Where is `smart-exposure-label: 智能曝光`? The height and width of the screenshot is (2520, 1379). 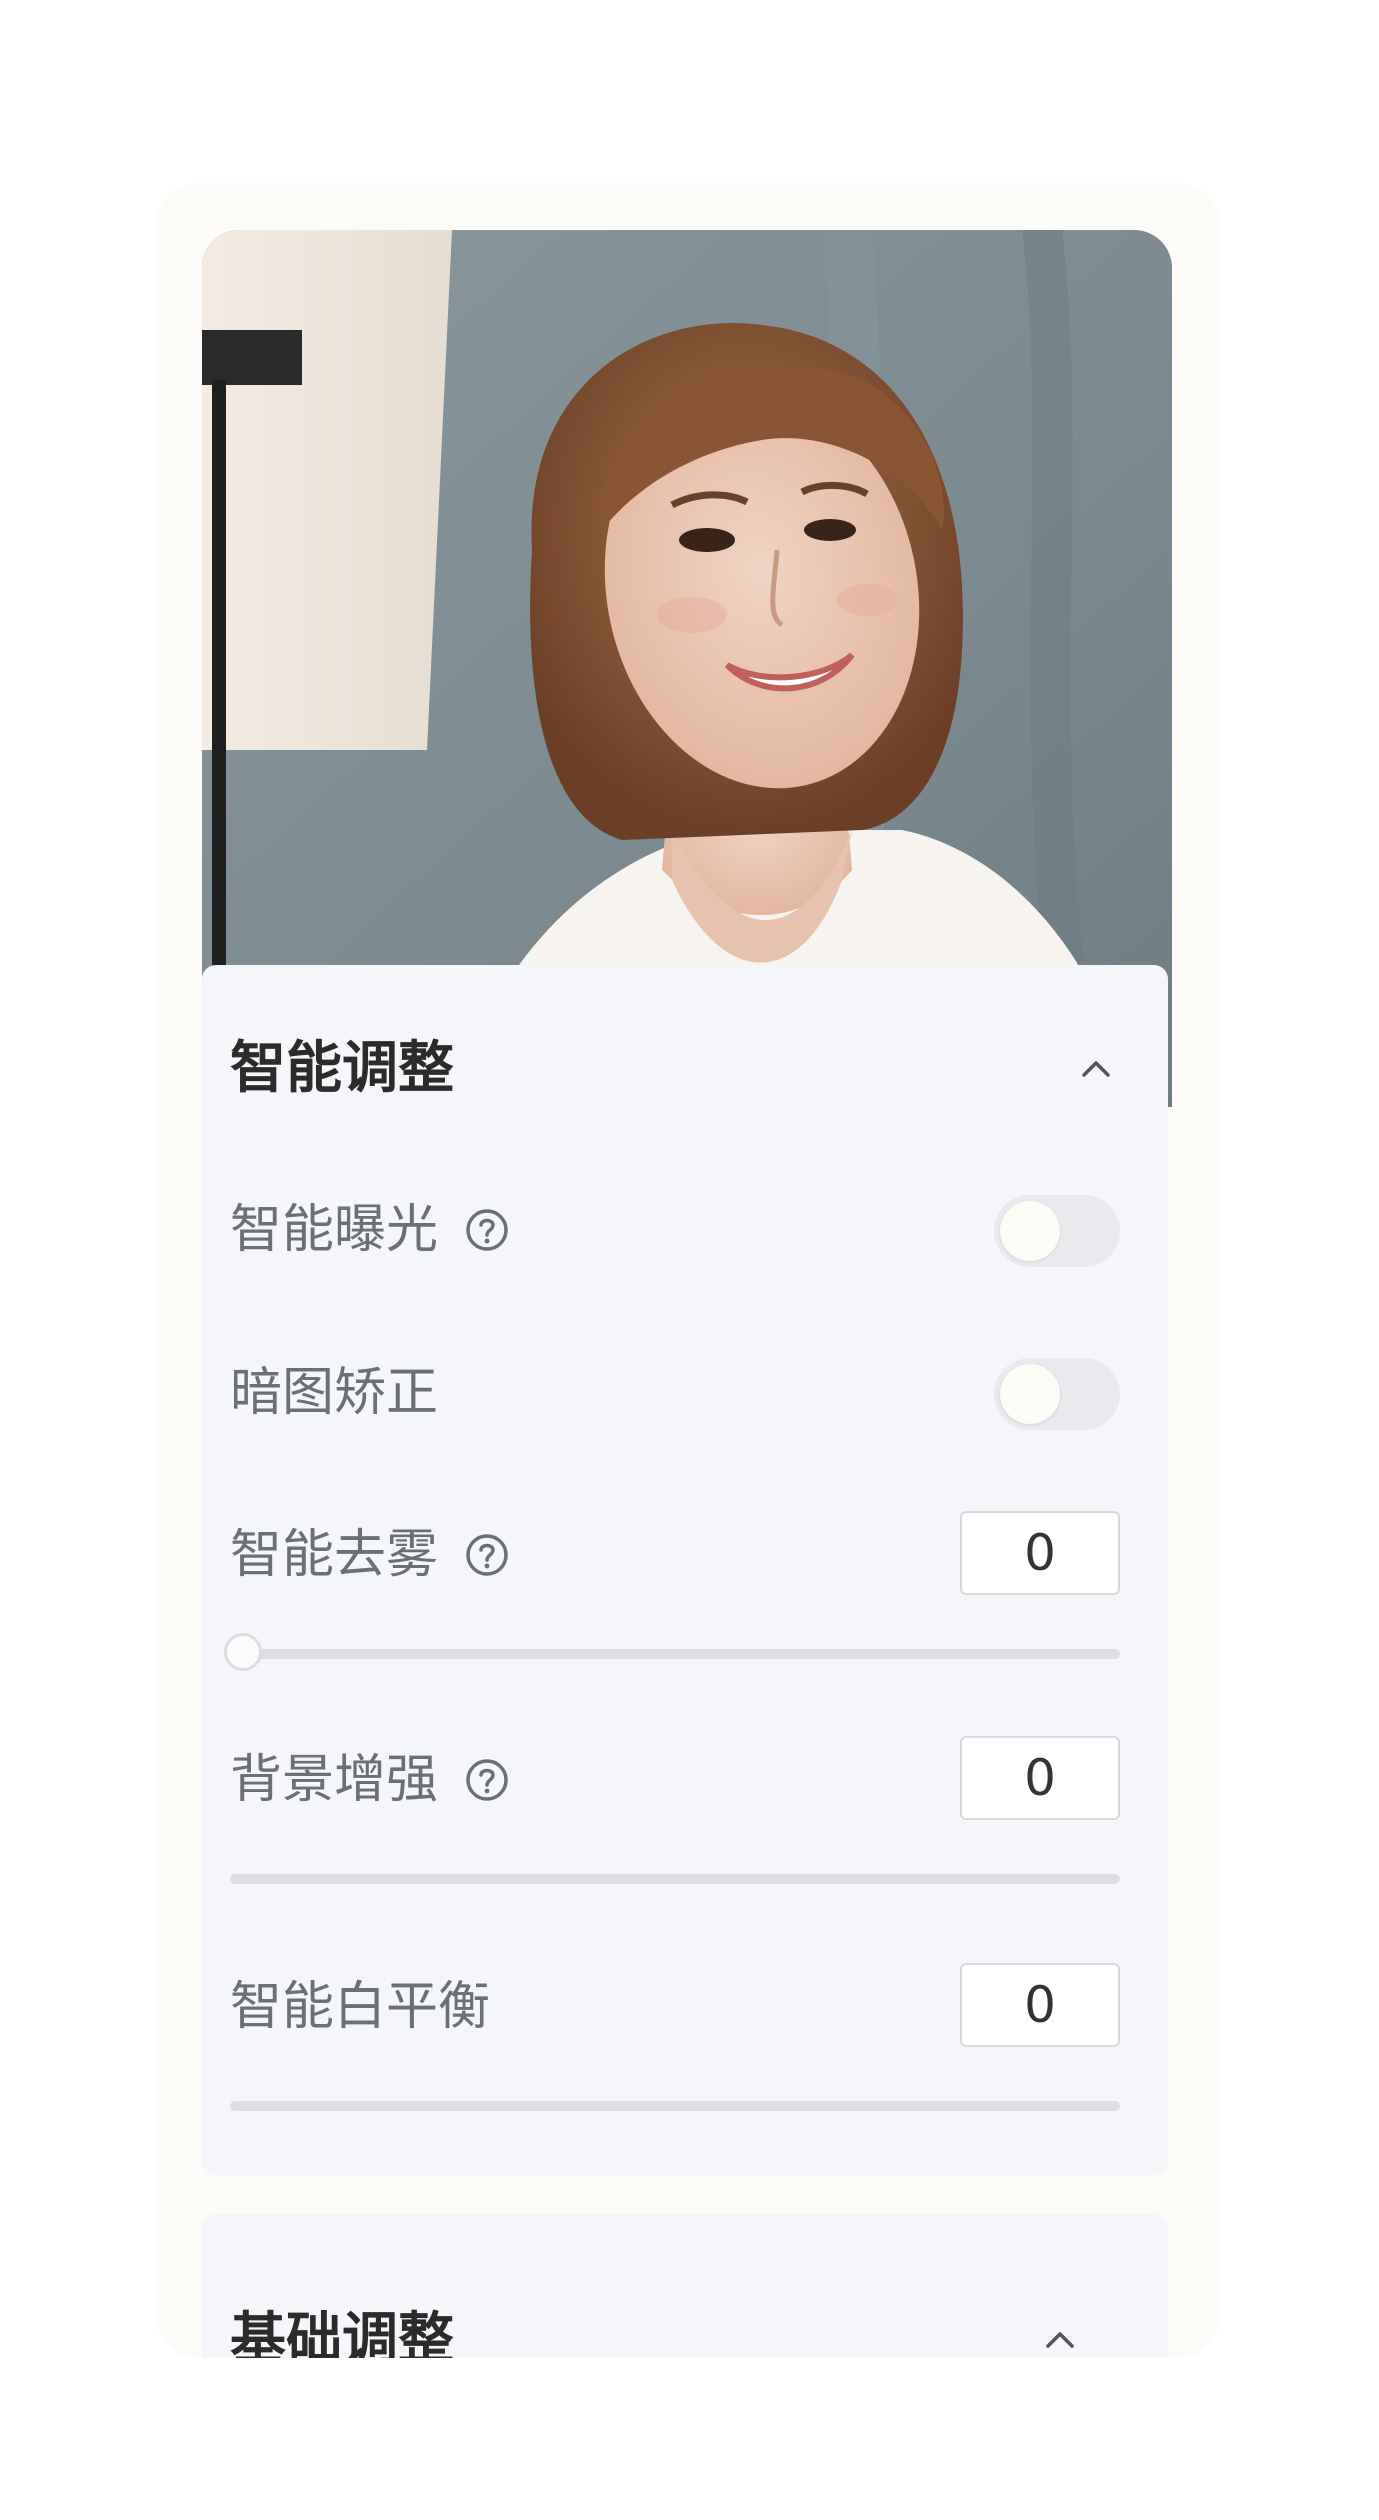
smart-exposure-label: 智能曝光 is located at coordinates (334, 1230).